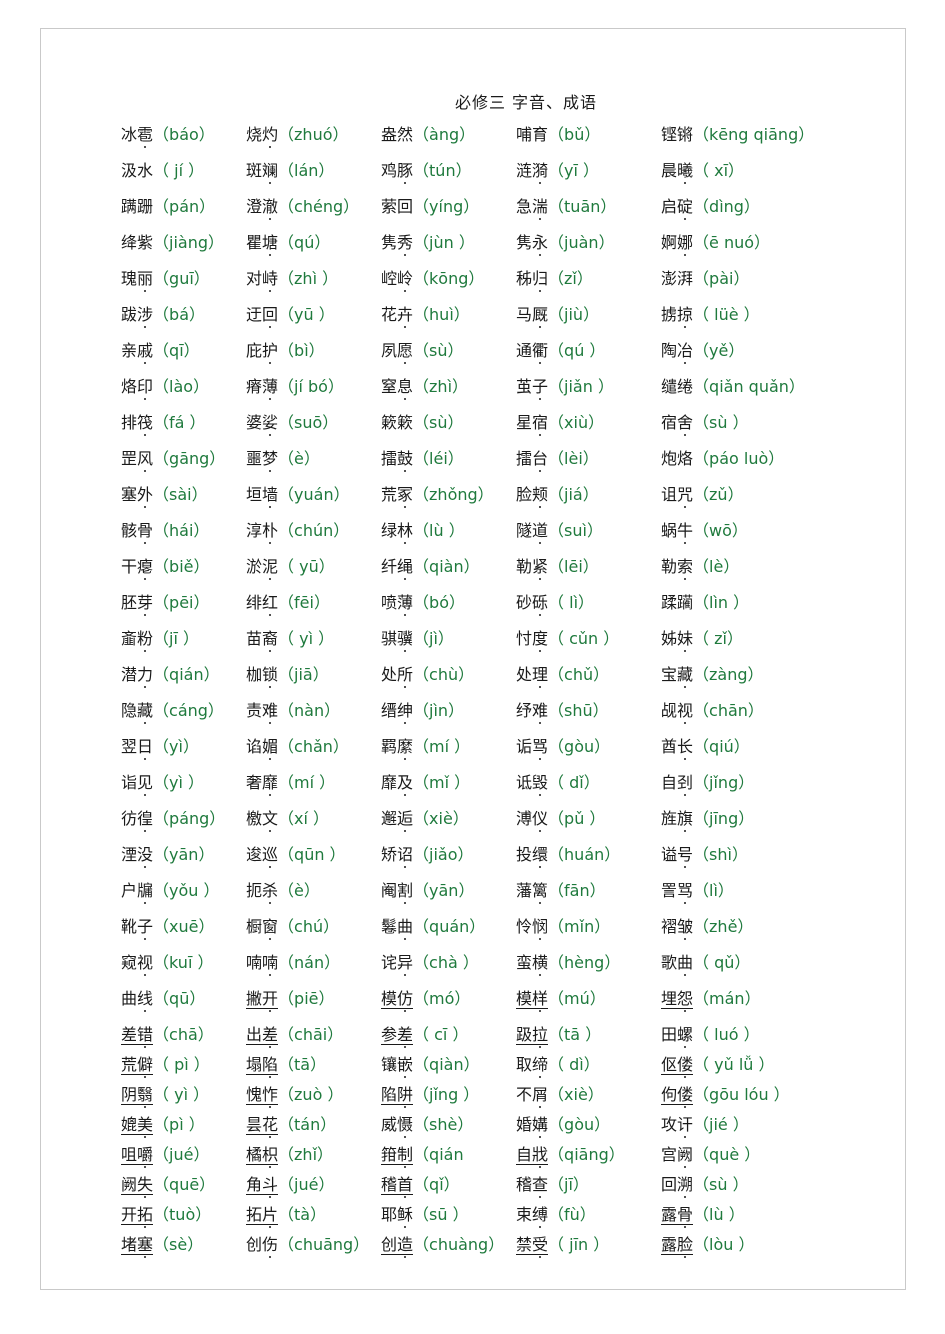  Describe the element at coordinates (307, 1124) in the screenshot. I see `word-pinyin: （tán）` at that location.